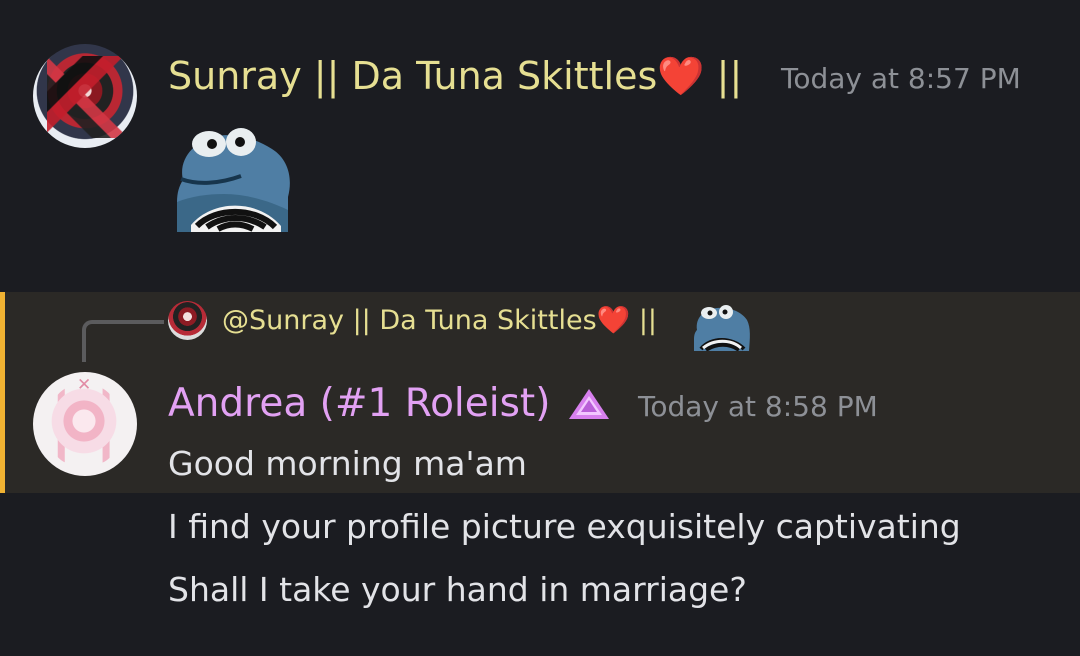  I want to click on reply-author-mention: @Sunray || Da Tuna Skittles❤️ ||, so click(439, 321).